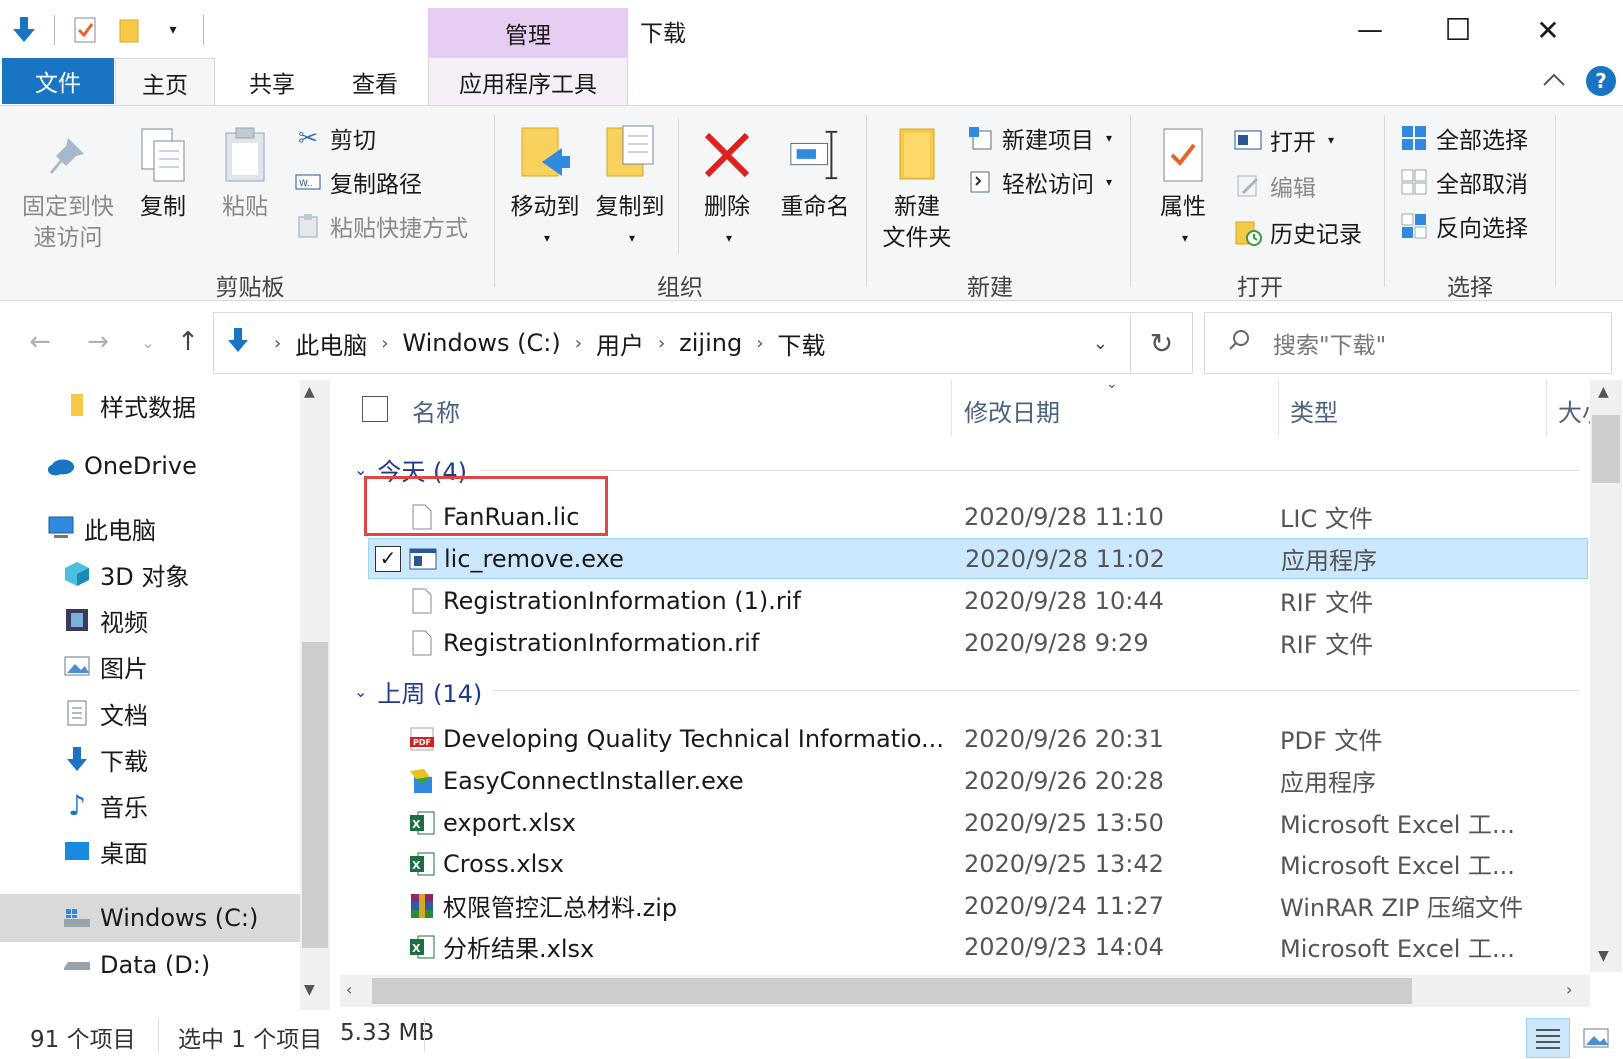  What do you see at coordinates (1569, 989) in the screenshot?
I see `scroll-right-arrow-icon: ›` at bounding box center [1569, 989].